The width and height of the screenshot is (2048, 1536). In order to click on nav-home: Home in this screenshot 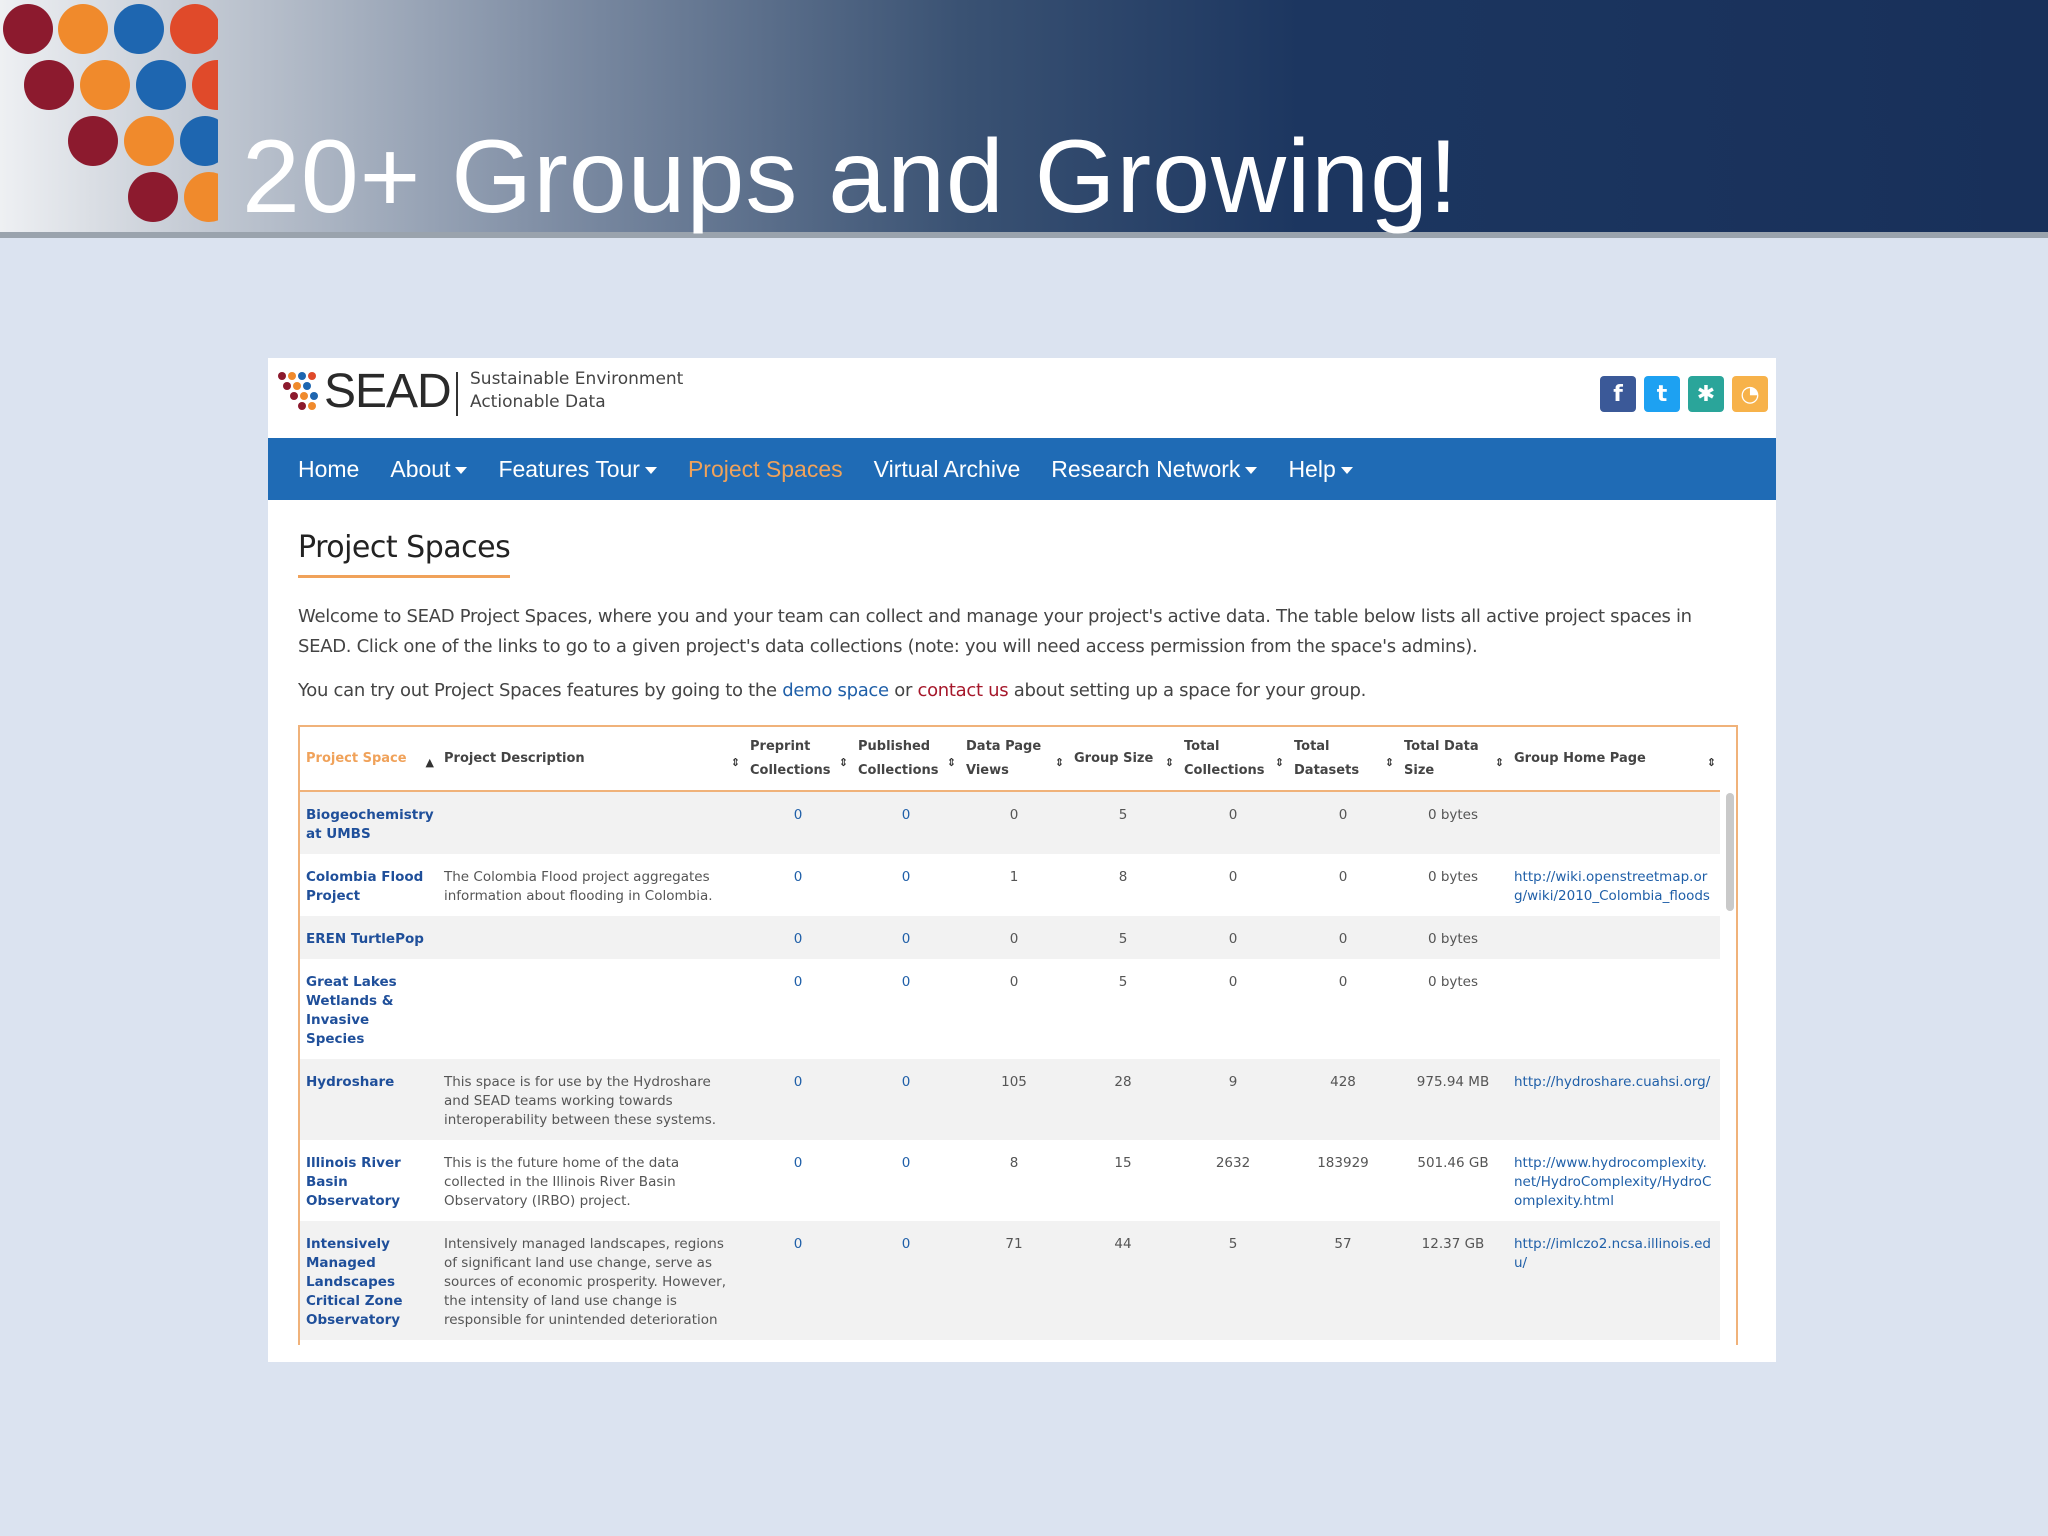, I will do `click(328, 469)`.